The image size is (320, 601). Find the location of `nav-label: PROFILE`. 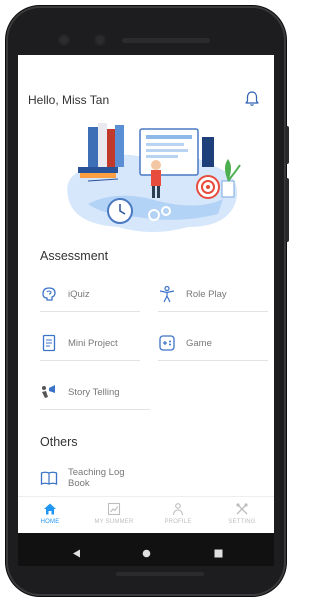

nav-label: PROFILE is located at coordinates (178, 522).